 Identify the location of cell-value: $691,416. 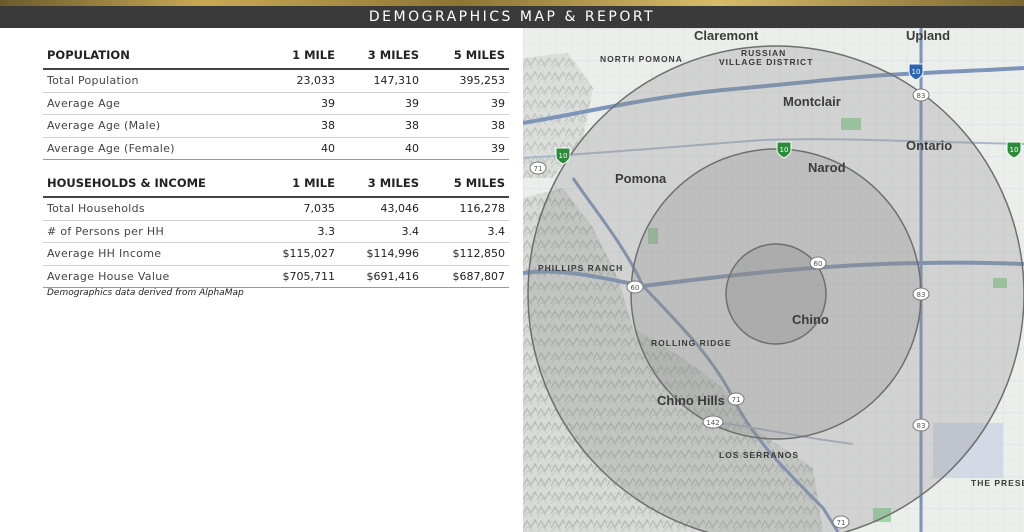
(381, 276).